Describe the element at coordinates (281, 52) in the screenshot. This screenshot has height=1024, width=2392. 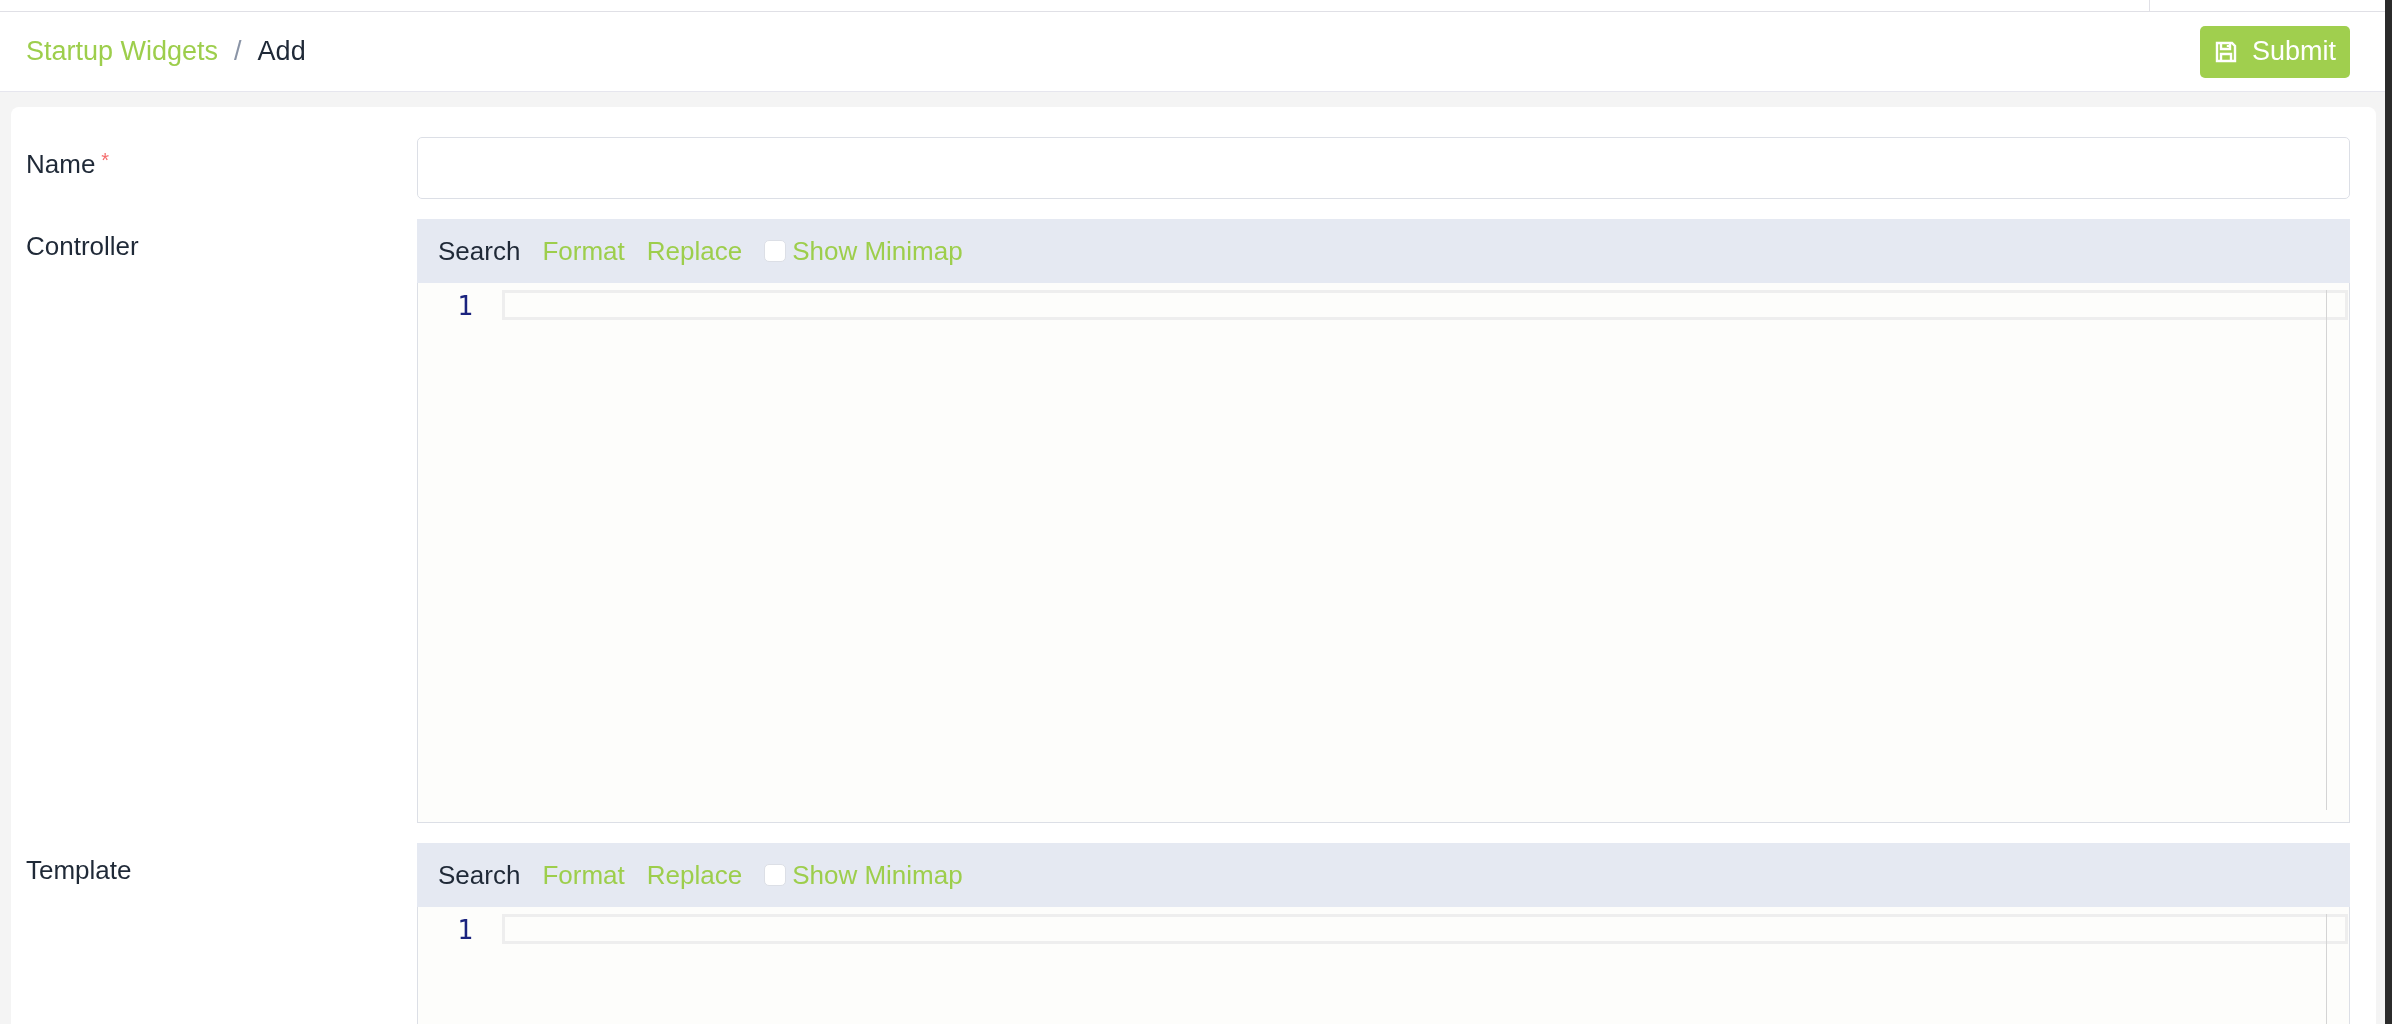
I see `breadcrumb-current: Add` at that location.